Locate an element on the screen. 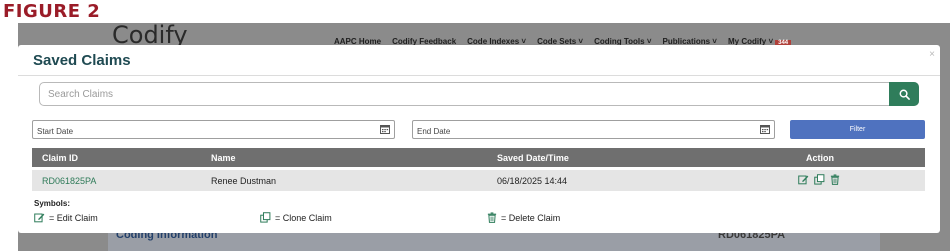  legend-delete: = Delete Claim is located at coordinates (523, 217).